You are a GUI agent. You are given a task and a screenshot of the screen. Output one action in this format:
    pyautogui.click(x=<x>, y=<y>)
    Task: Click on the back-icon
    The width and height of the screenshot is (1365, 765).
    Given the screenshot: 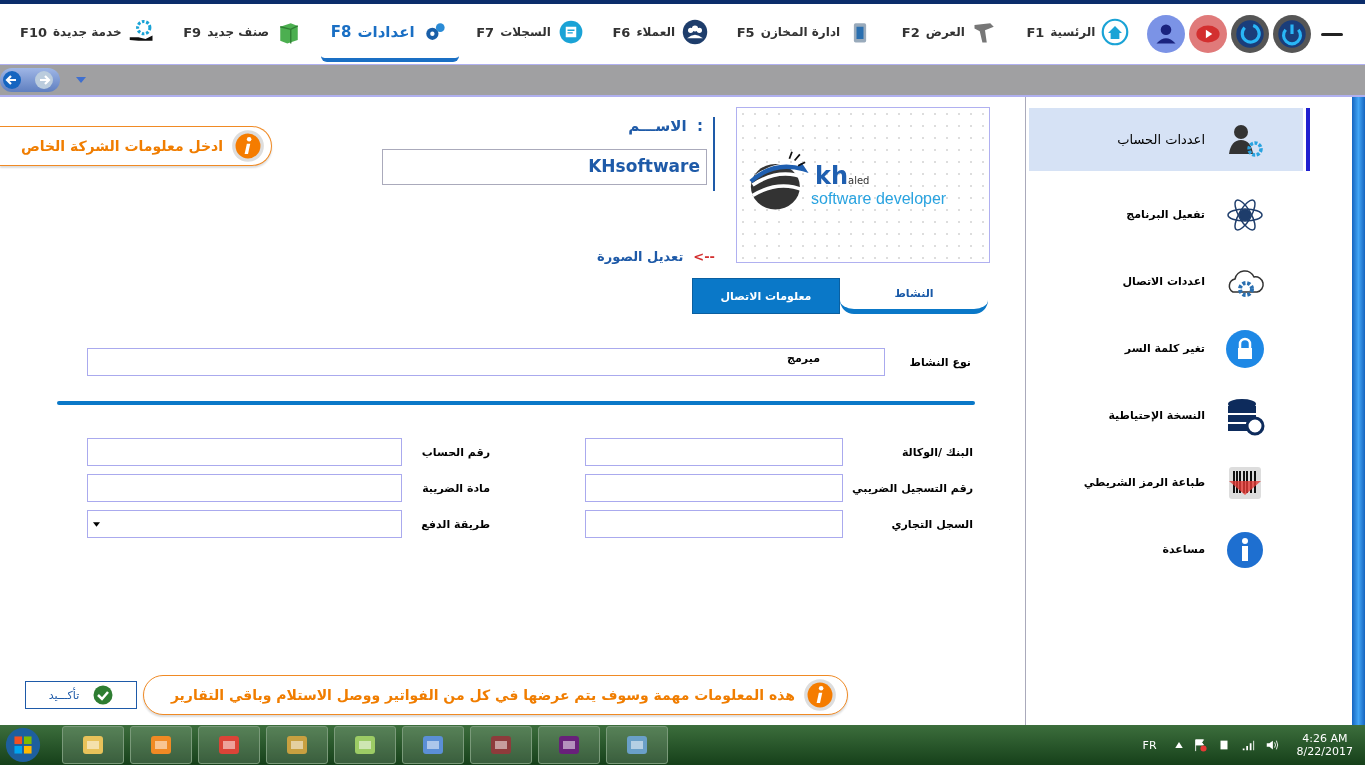 What is the action you would take?
    pyautogui.click(x=12, y=80)
    